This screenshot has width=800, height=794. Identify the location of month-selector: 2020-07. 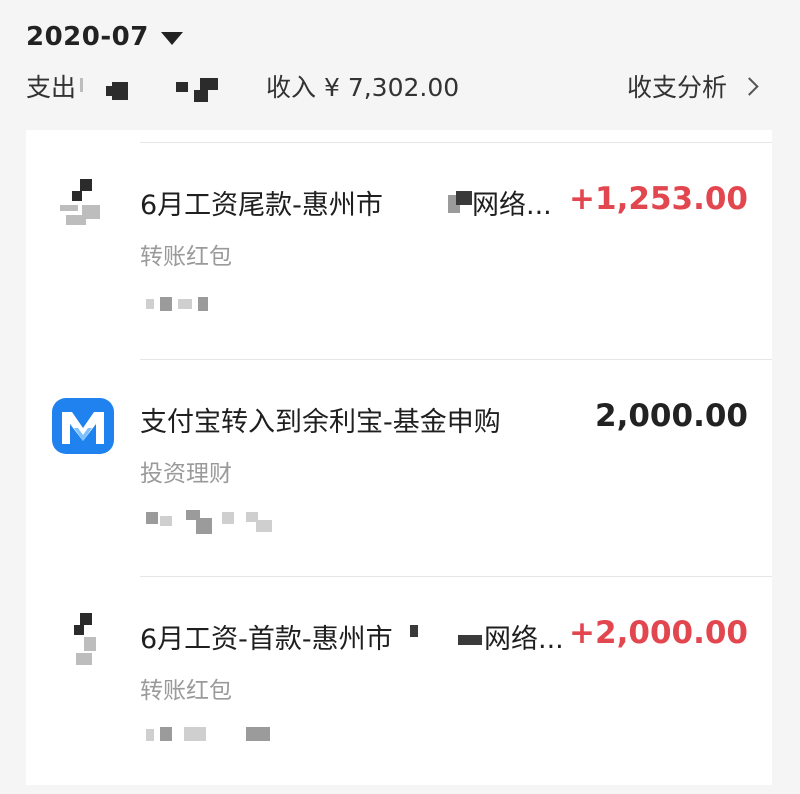
(104, 37).